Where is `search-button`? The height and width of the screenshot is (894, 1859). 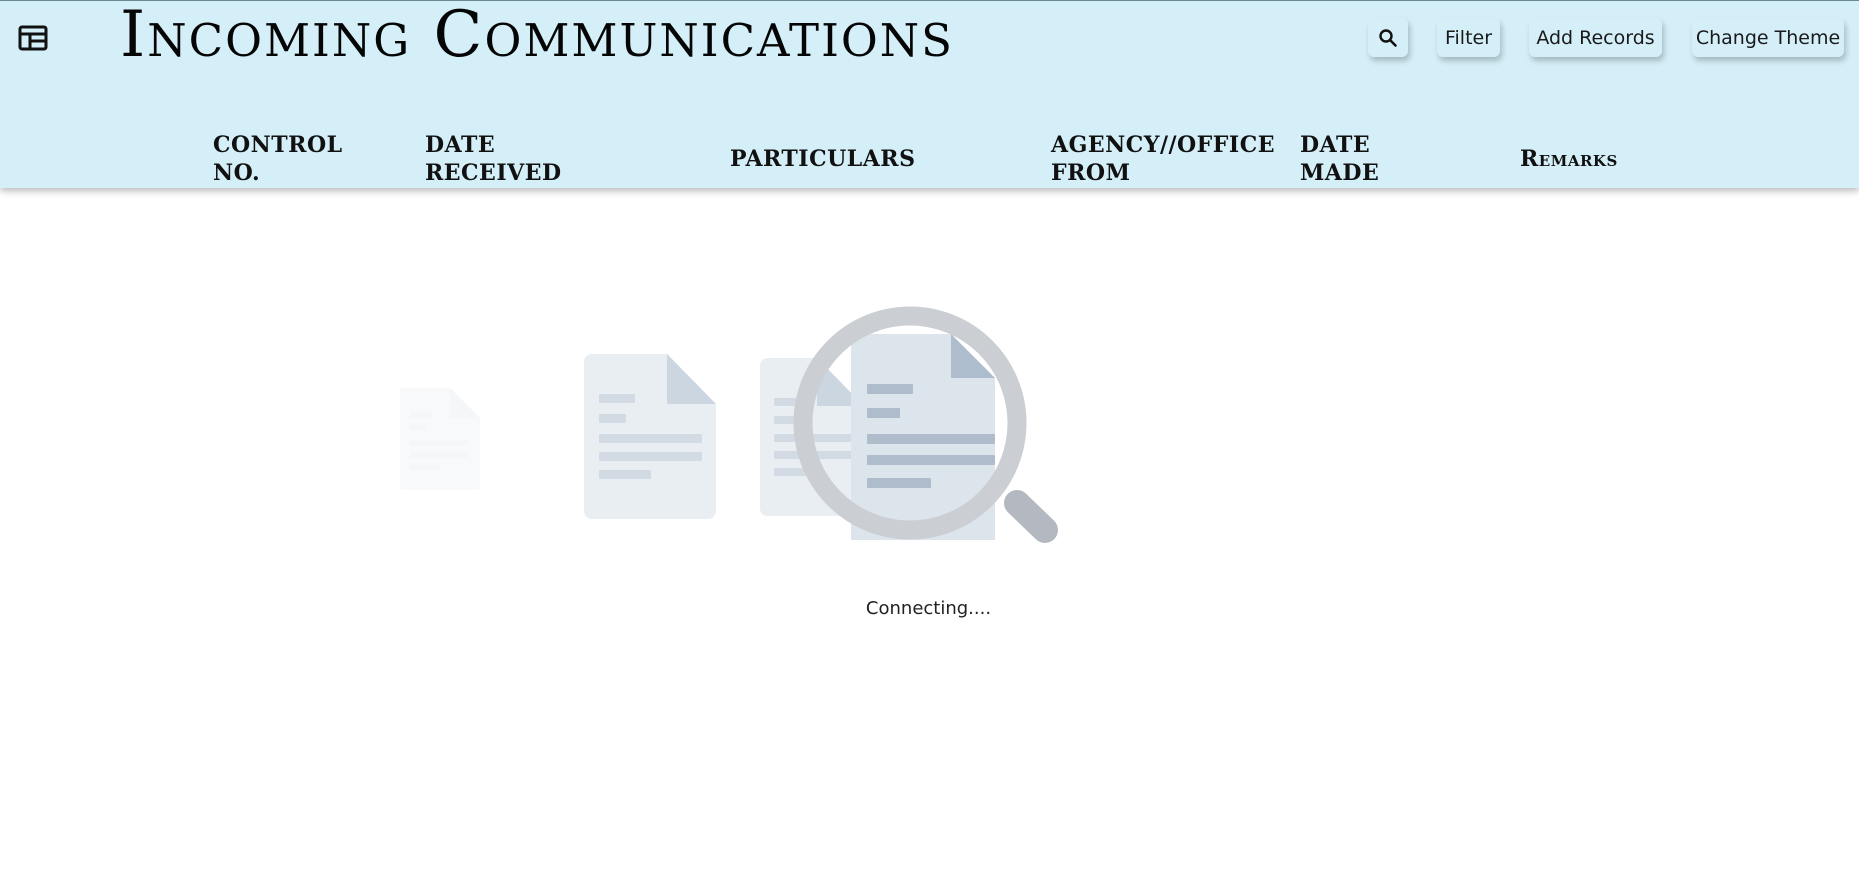 search-button is located at coordinates (1388, 37).